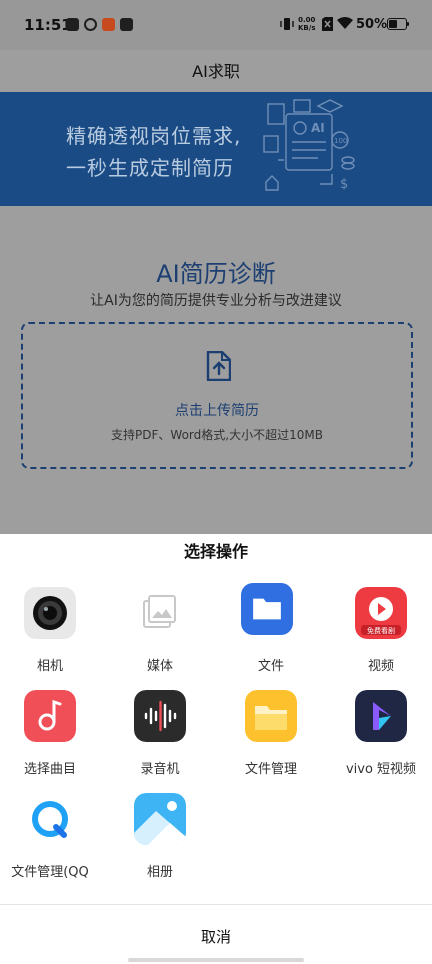  I want to click on status-time: 11:51, so click(48, 25).